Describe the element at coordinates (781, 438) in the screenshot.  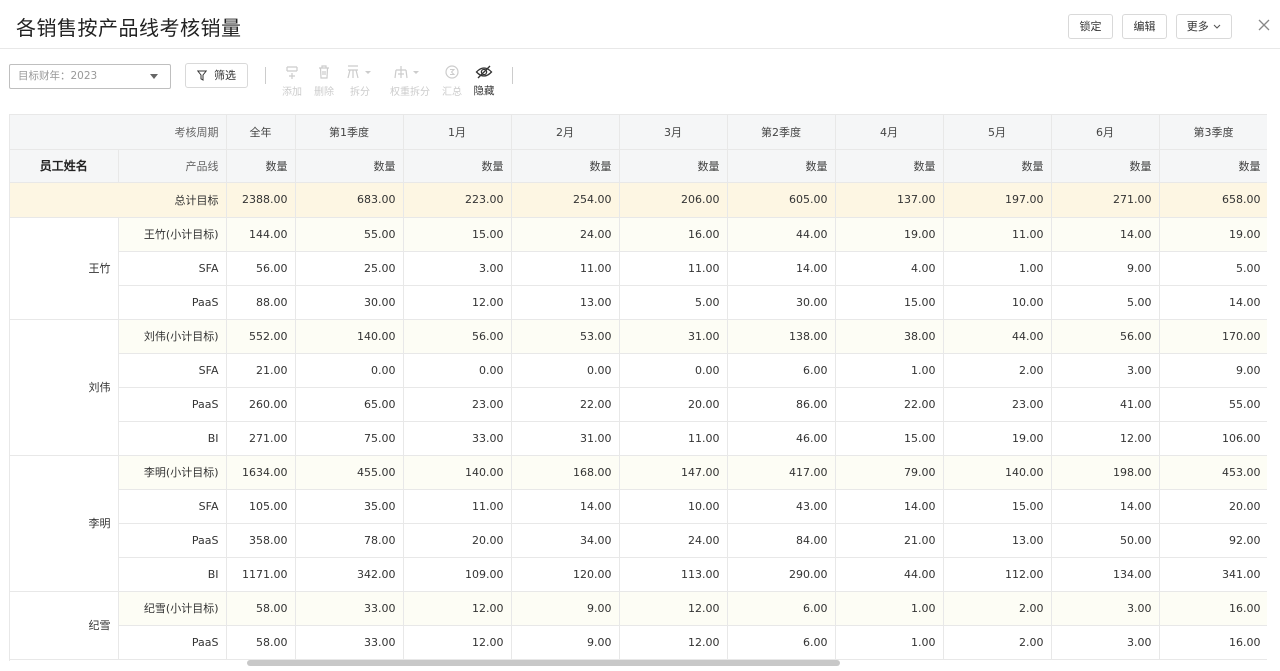
I see `table-cell: 46.00` at that location.